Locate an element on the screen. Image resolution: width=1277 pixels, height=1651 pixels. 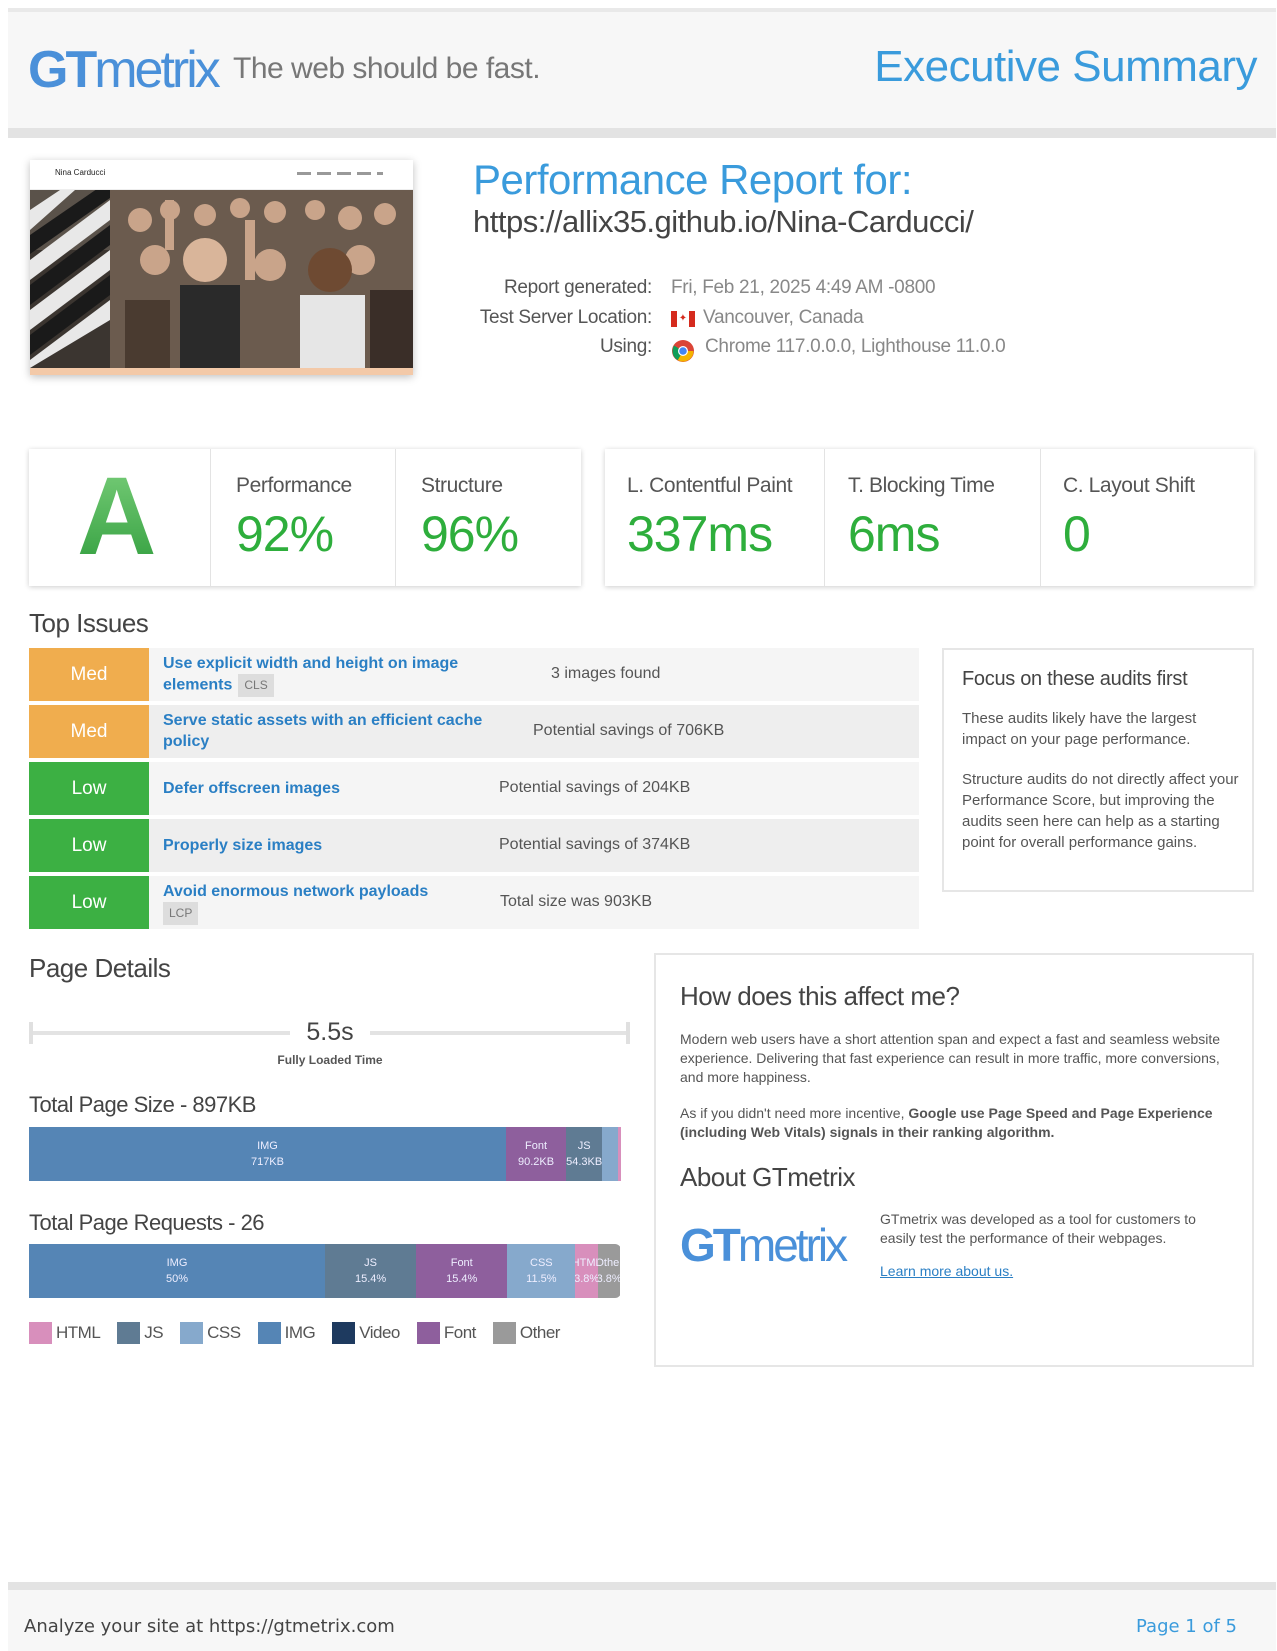
bar-segment-js: JS 15.4% is located at coordinates (371, 1271).